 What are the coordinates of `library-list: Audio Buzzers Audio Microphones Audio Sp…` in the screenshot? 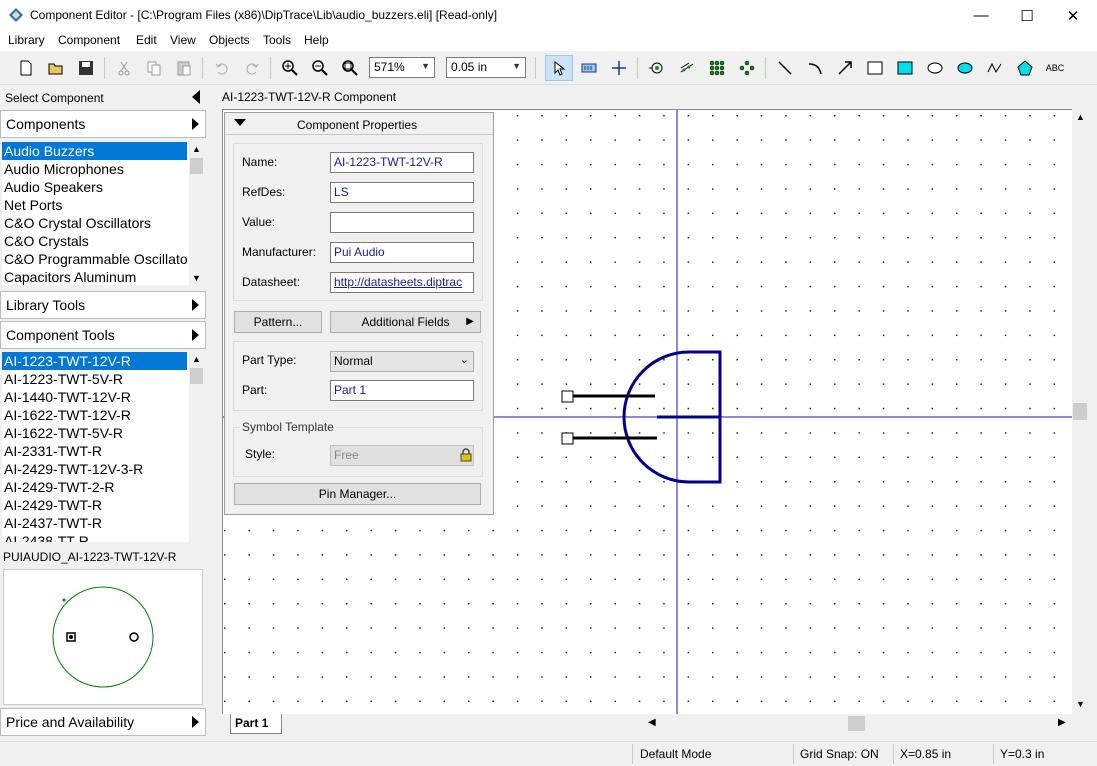 It's located at (103, 213).